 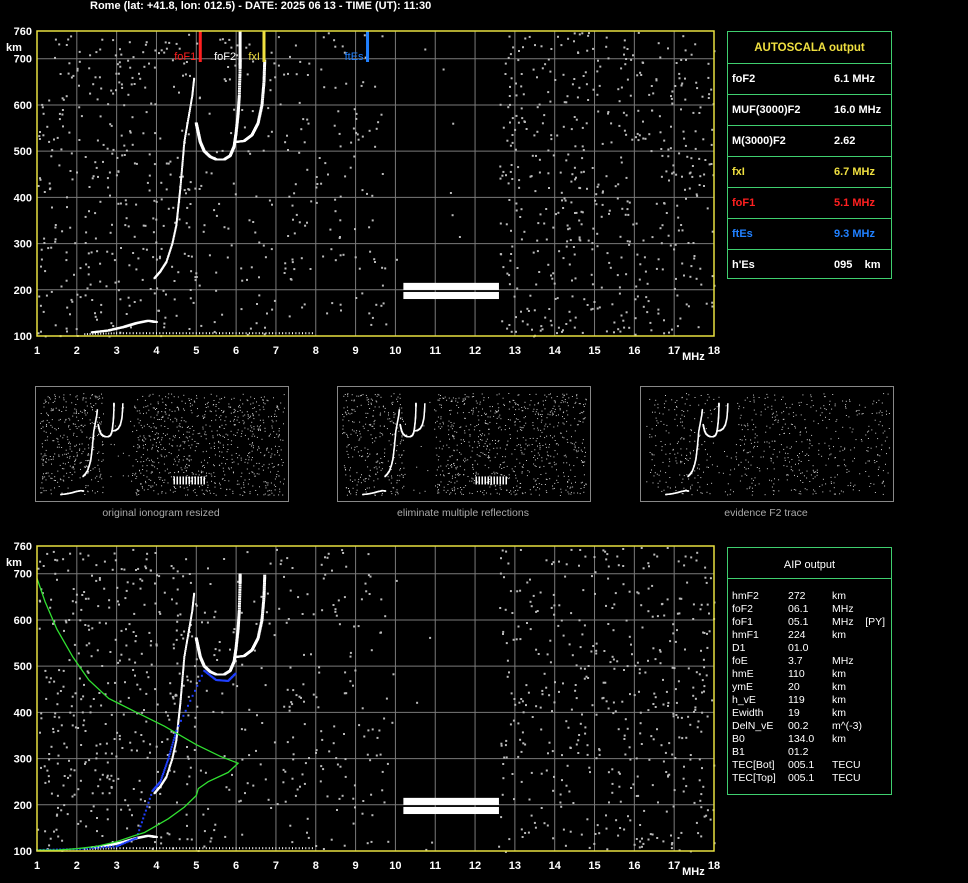 What do you see at coordinates (797, 635) in the screenshot?
I see `aip-val: 224` at bounding box center [797, 635].